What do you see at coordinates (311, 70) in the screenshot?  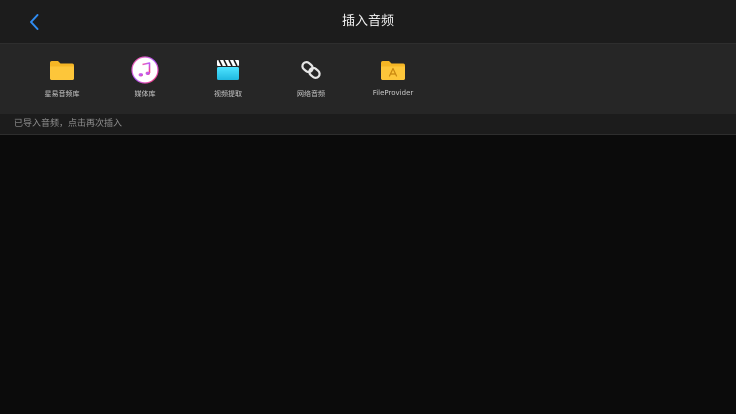 I see `link-icon` at bounding box center [311, 70].